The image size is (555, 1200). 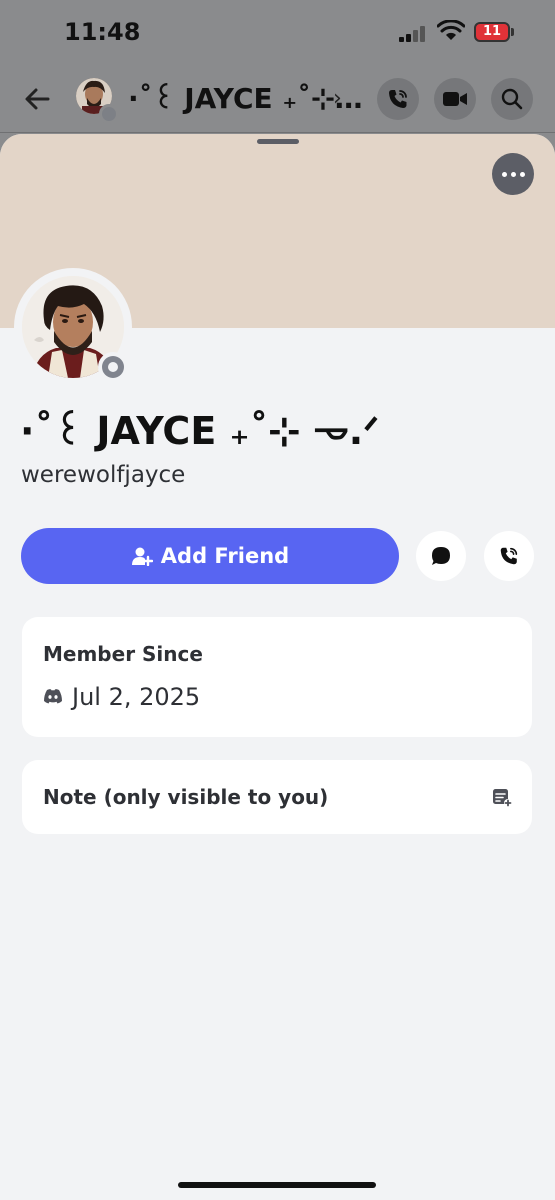 I want to click on username: werewolfjayce, so click(x=103, y=475).